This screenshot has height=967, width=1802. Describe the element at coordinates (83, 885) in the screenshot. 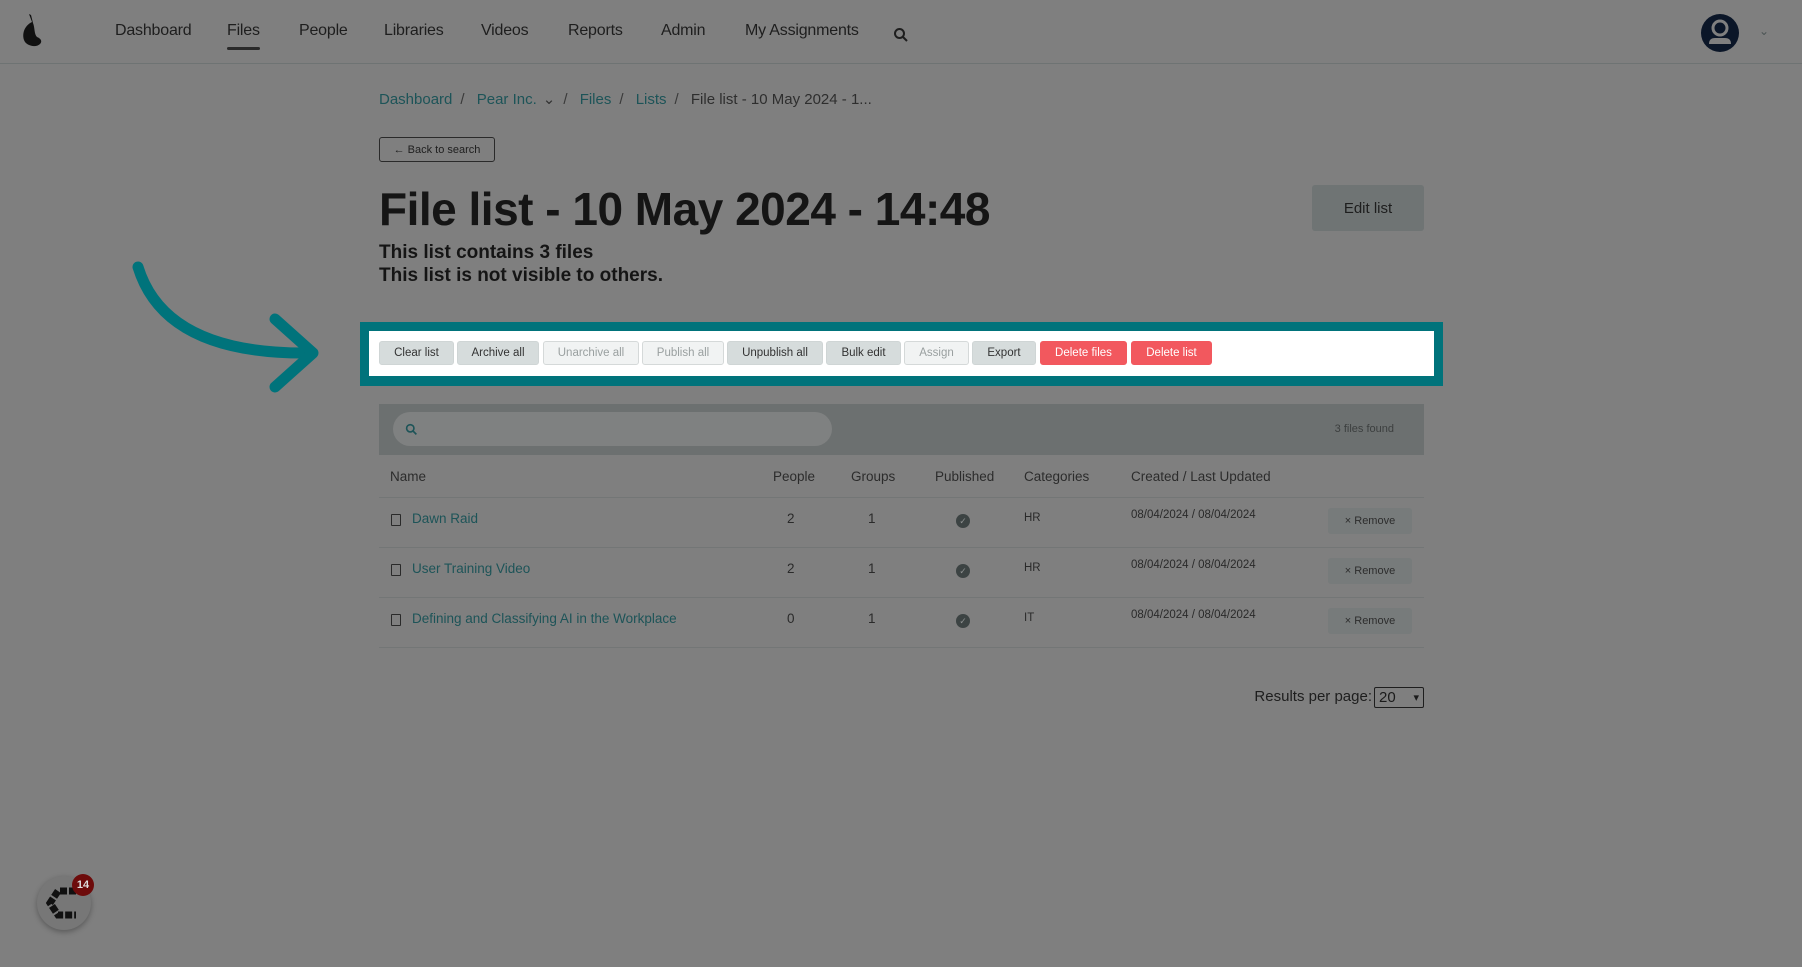

I see `notification-badge: 14` at that location.